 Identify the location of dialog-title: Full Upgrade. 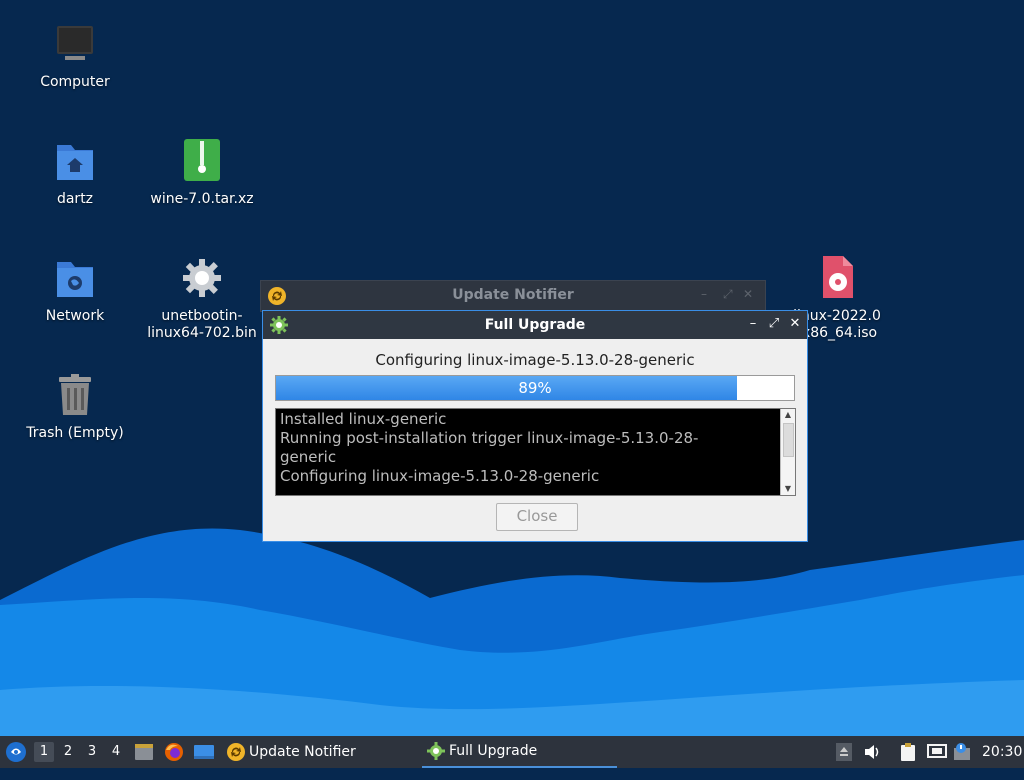
(535, 325).